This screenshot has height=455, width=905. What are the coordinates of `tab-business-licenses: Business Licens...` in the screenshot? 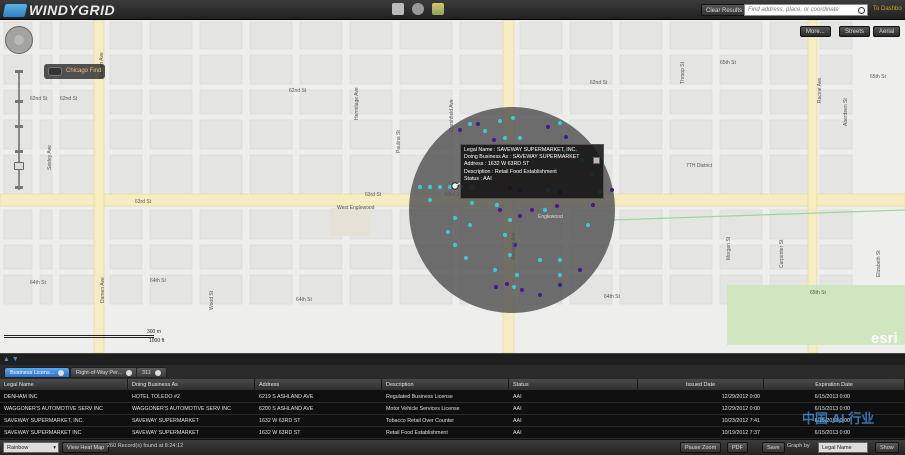 It's located at (37, 372).